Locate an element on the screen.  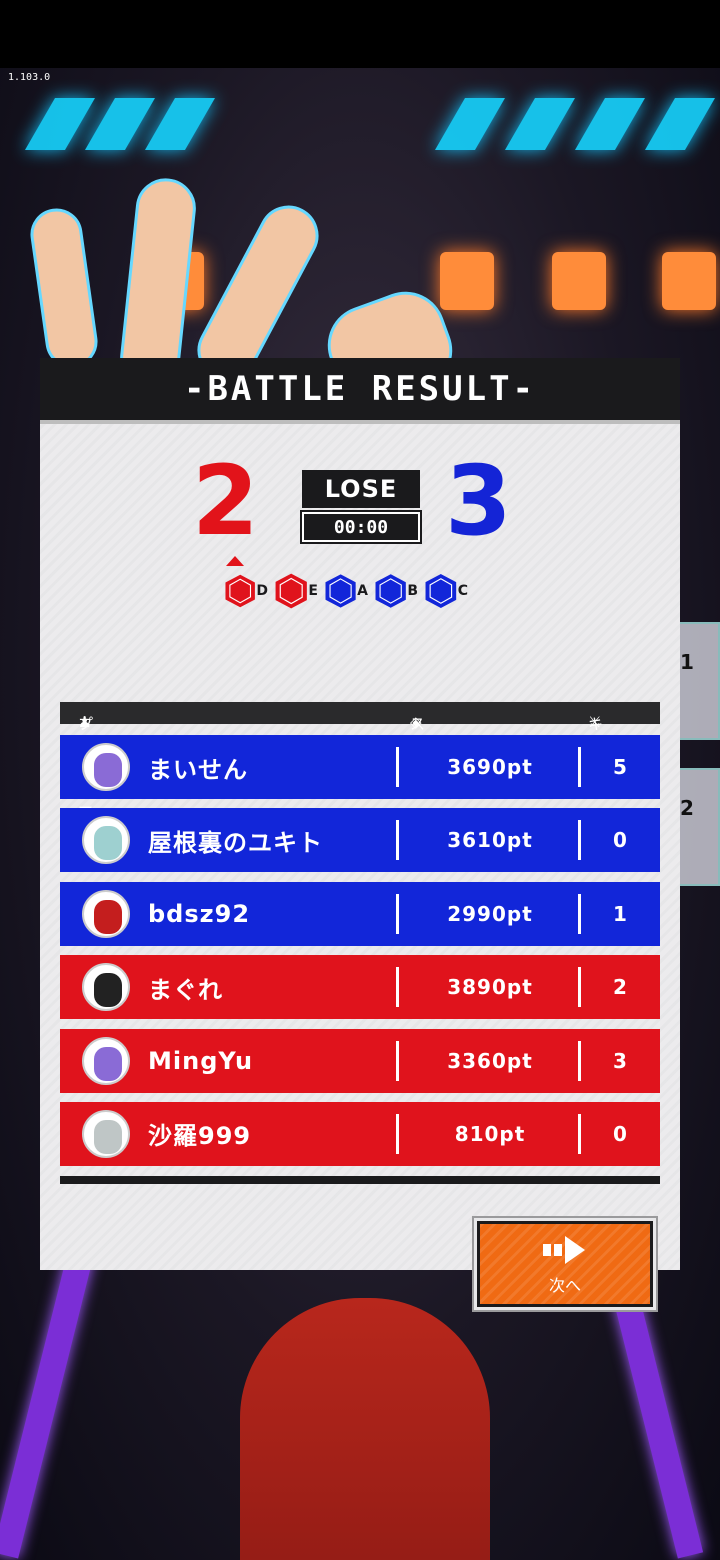
scoreboard-header: ♟ プレイヤー名 ◈ スコア ⚔ キル is located at coordinates (360, 770).